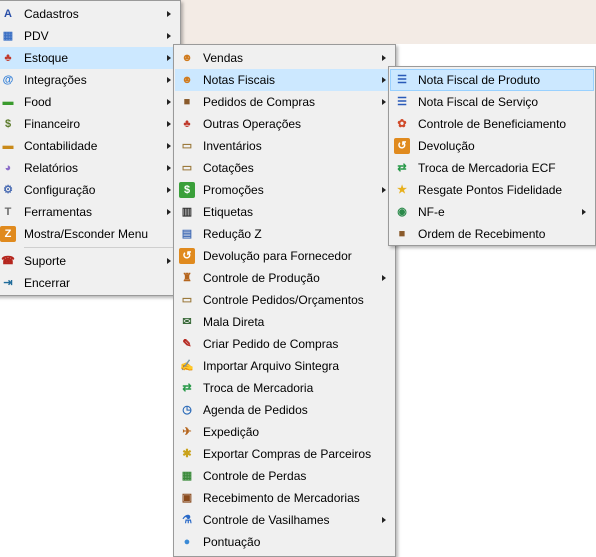 The image size is (596, 557). What do you see at coordinates (284, 80) in the screenshot?
I see `menu-item-notas-fiscais: ☻ Notas Fiscais` at bounding box center [284, 80].